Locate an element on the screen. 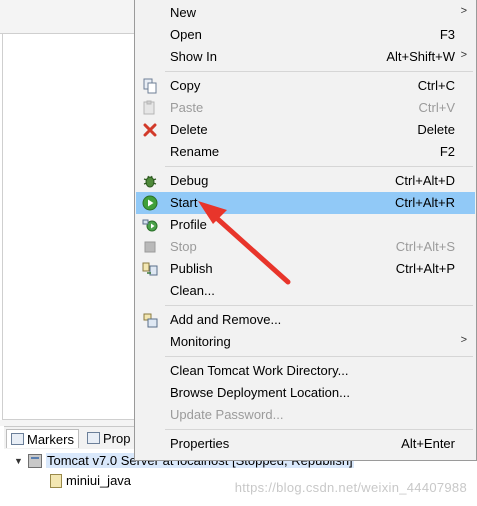  menu-item-rename: Rename F2 is located at coordinates (305, 152).